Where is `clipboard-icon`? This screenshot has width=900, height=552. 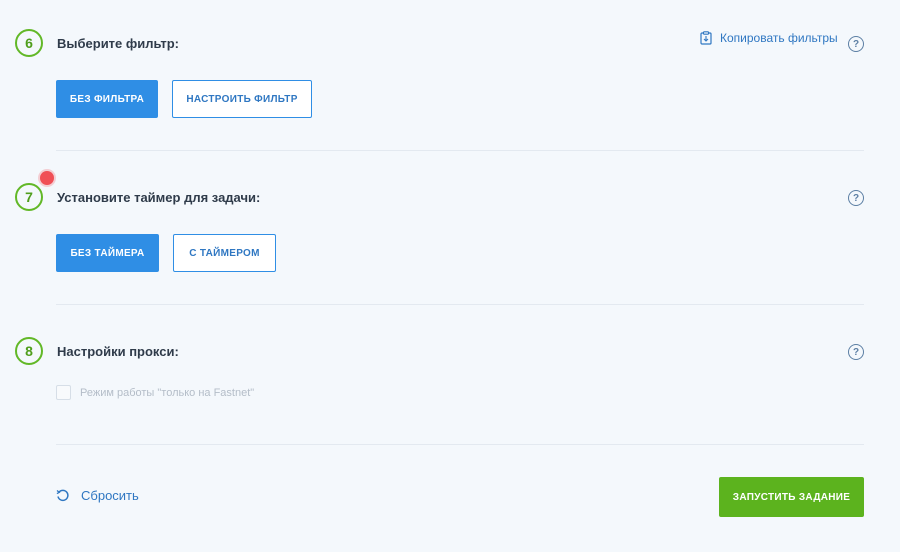 clipboard-icon is located at coordinates (706, 38).